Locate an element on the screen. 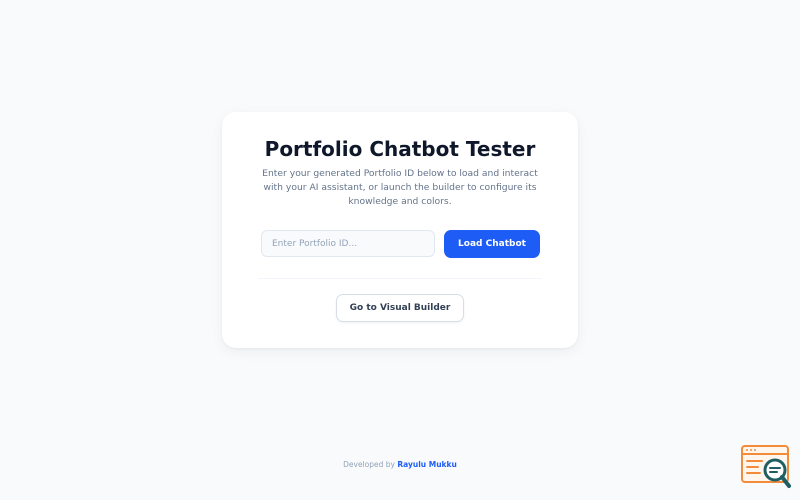  author-link: Rayulu Mukku is located at coordinates (426, 464).